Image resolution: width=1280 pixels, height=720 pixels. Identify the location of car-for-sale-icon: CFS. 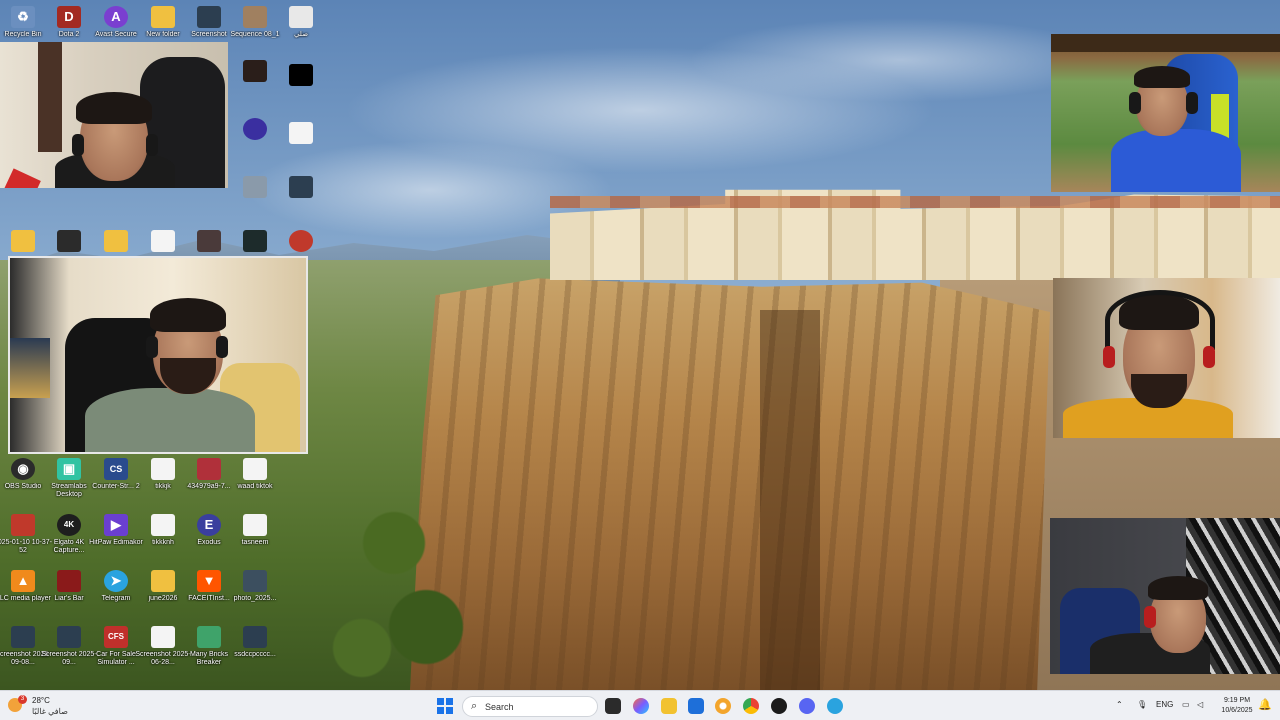
(116, 637).